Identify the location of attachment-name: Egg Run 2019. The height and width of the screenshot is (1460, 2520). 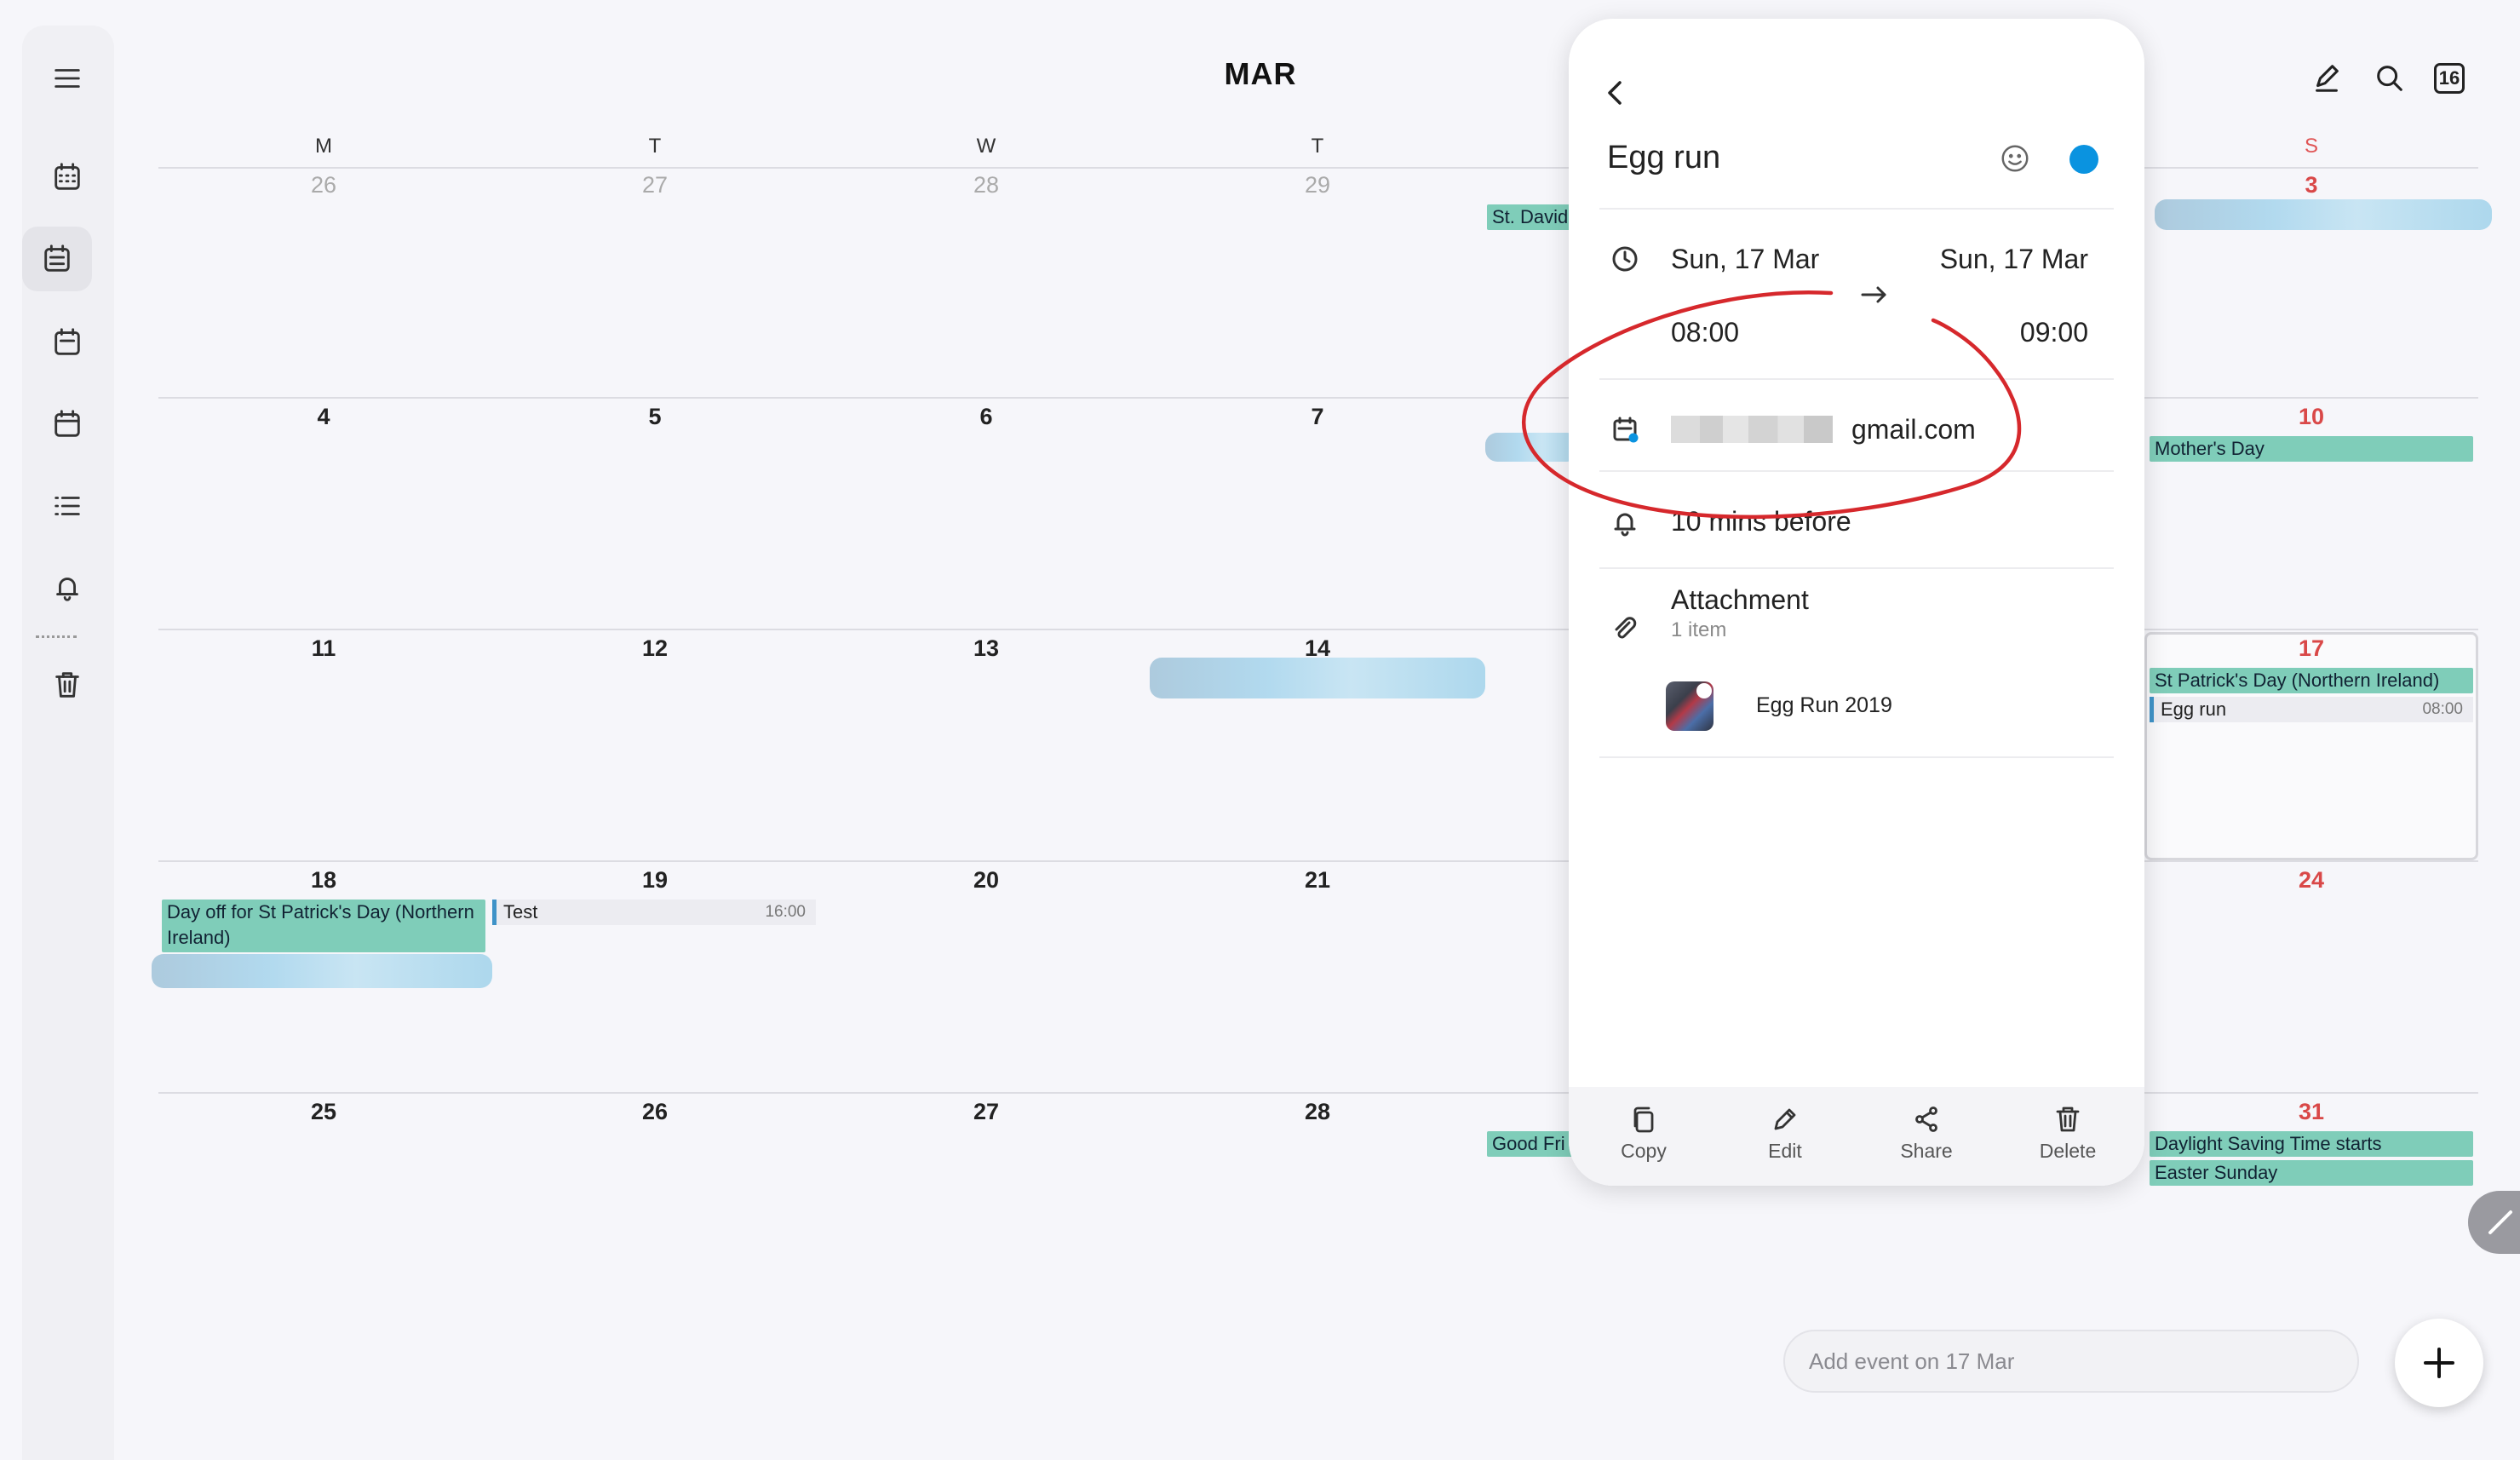
(1824, 705).